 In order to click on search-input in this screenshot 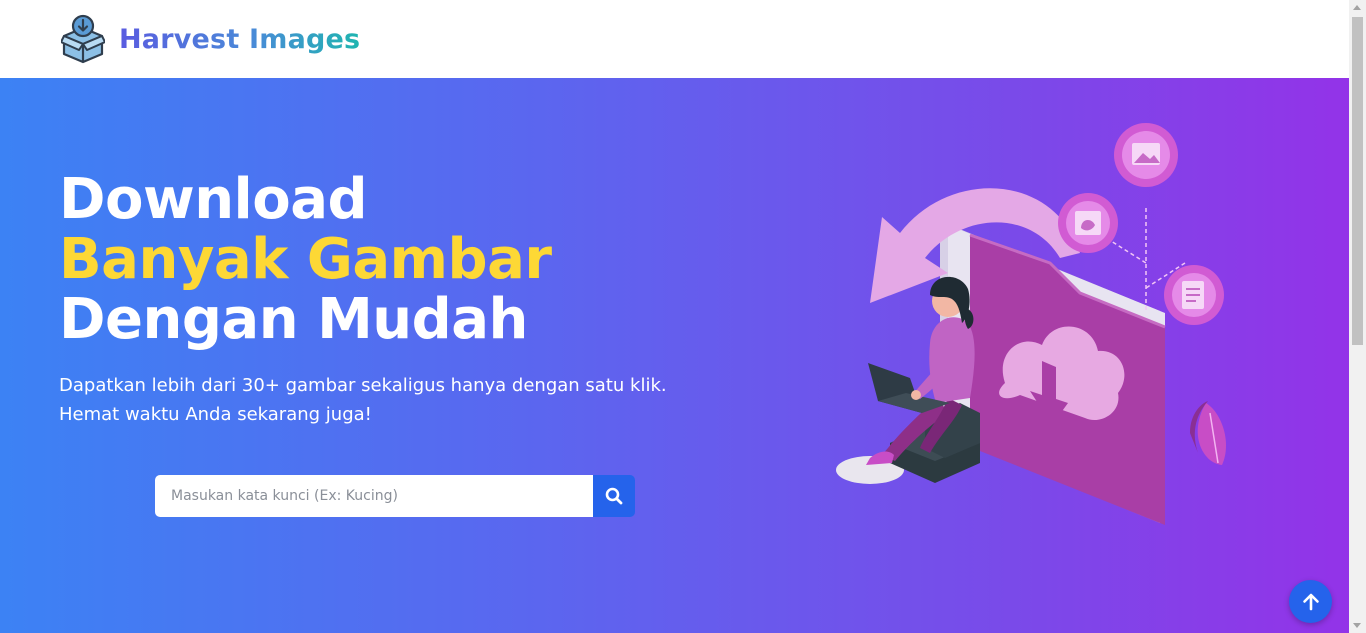, I will do `click(374, 496)`.